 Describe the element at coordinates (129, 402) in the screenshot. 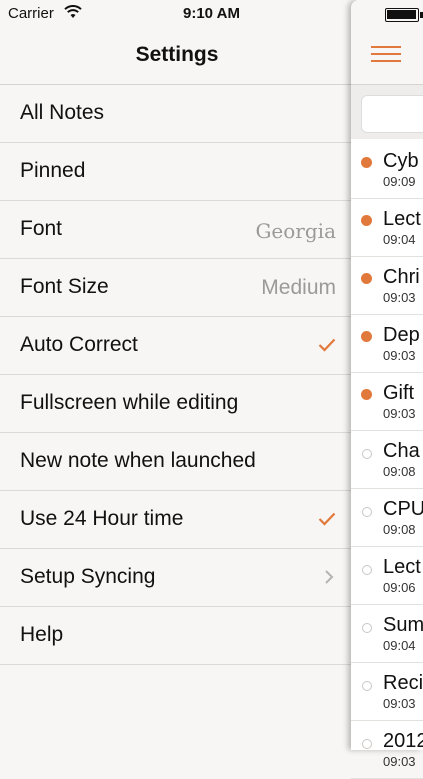

I see `row-label: Fullscreen while editing` at that location.